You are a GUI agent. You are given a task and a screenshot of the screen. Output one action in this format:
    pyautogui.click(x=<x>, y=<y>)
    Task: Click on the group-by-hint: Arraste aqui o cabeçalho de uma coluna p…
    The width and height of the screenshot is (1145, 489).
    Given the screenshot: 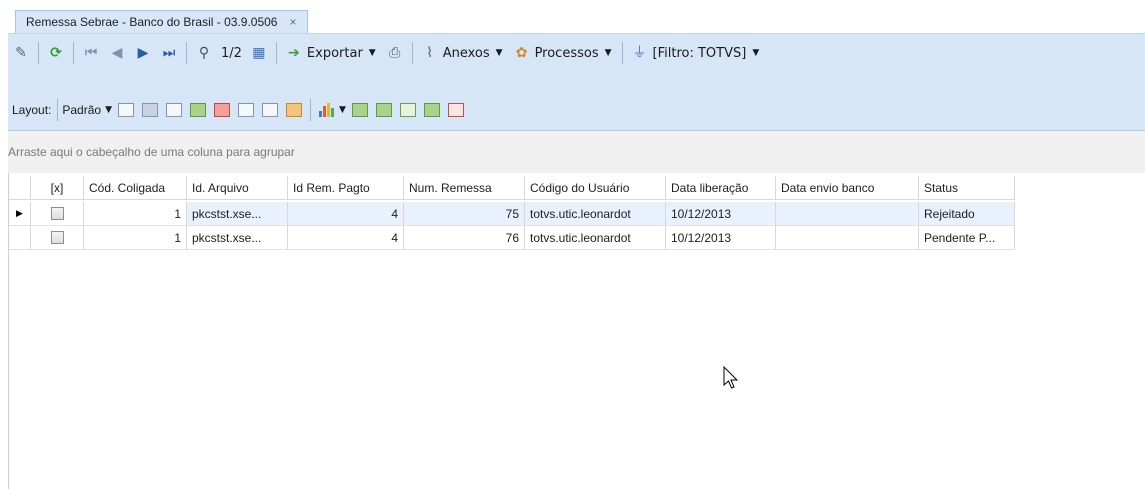 What is the action you would take?
    pyautogui.click(x=151, y=152)
    